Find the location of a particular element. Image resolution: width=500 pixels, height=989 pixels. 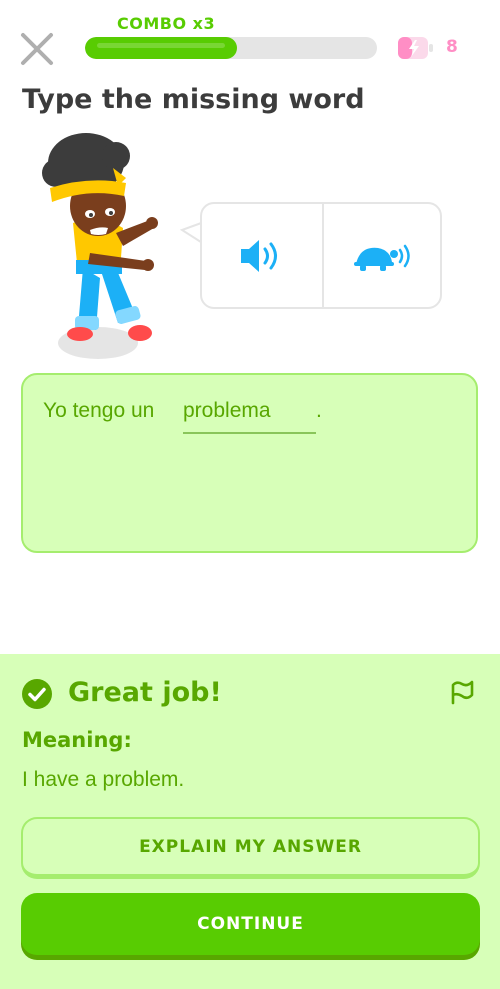

explain-button-label: EXPLAIN MY ANSWER is located at coordinates (250, 846).